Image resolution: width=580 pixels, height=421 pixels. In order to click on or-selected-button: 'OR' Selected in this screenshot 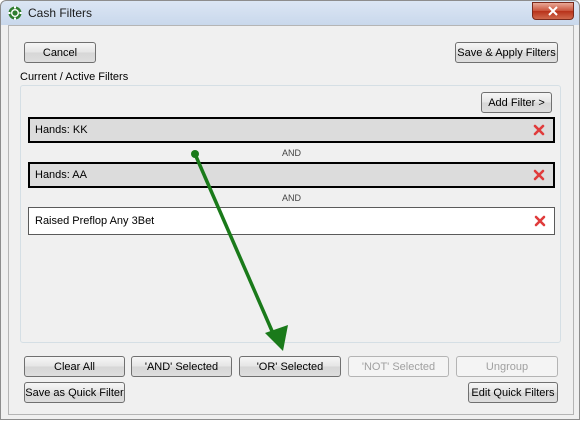, I will do `click(290, 366)`.